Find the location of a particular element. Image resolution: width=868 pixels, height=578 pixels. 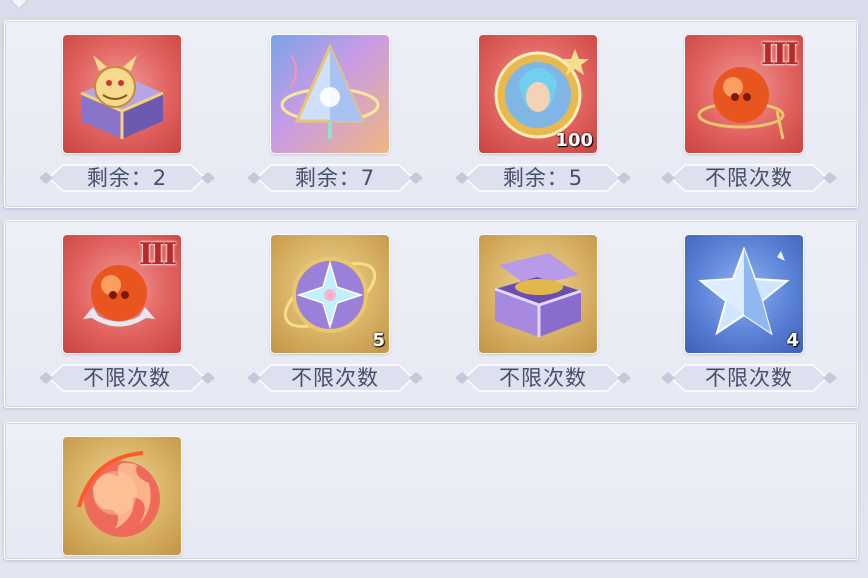

item-icon-frame: 5 is located at coordinates (330, 294).